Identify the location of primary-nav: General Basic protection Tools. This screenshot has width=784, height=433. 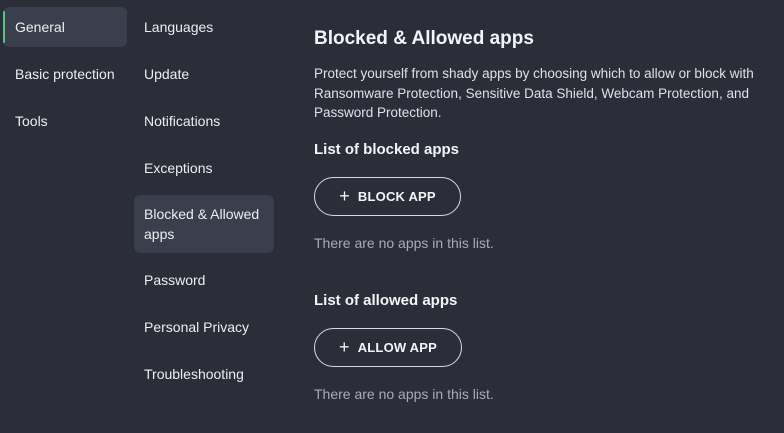
(65, 77).